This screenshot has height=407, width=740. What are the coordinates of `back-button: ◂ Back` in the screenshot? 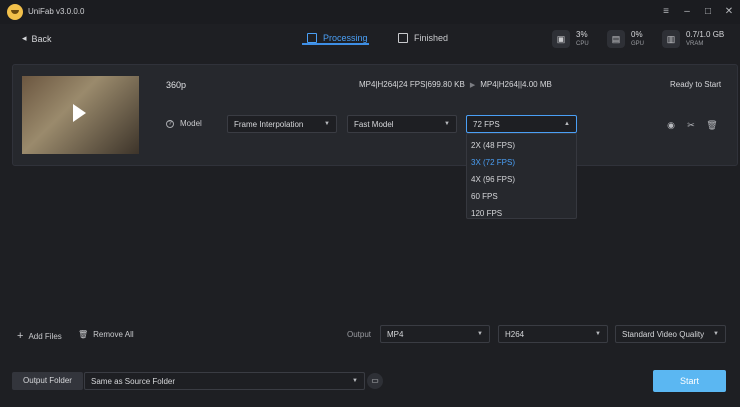 It's located at (37, 38).